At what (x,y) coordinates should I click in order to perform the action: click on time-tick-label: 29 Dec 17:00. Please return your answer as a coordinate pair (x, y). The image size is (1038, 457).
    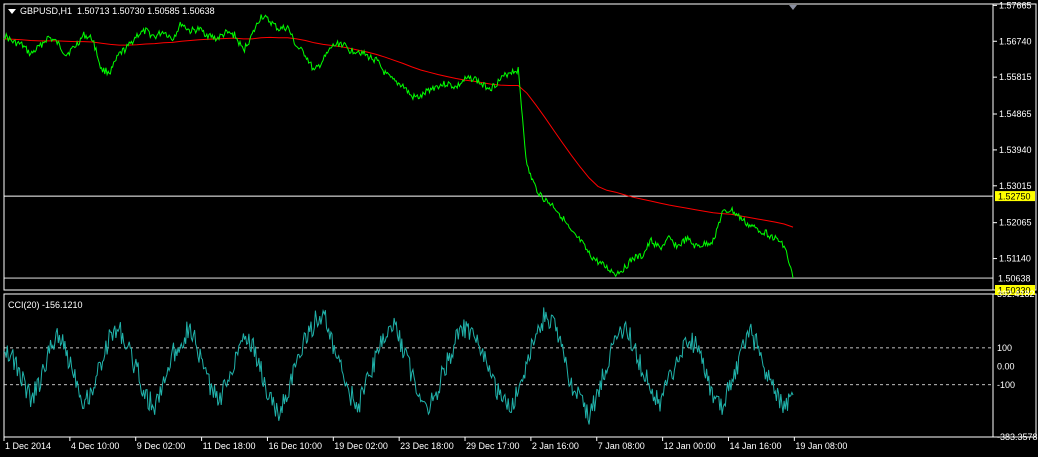
    Looking at the image, I should click on (493, 446).